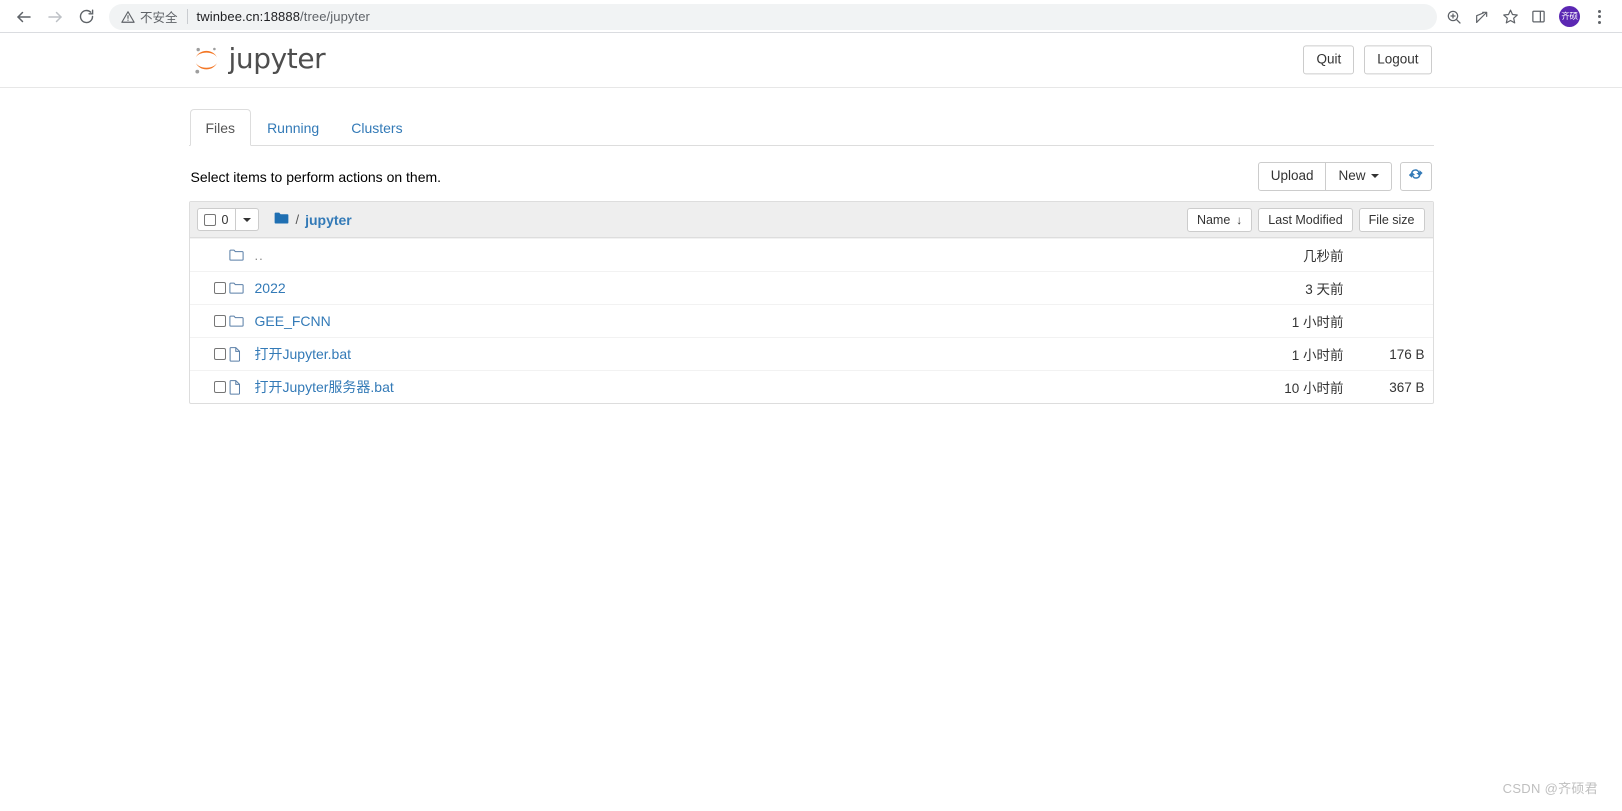  Describe the element at coordinates (324, 387) in the screenshot. I see `row-name-link: 打开Jupyter服务器.bat` at that location.